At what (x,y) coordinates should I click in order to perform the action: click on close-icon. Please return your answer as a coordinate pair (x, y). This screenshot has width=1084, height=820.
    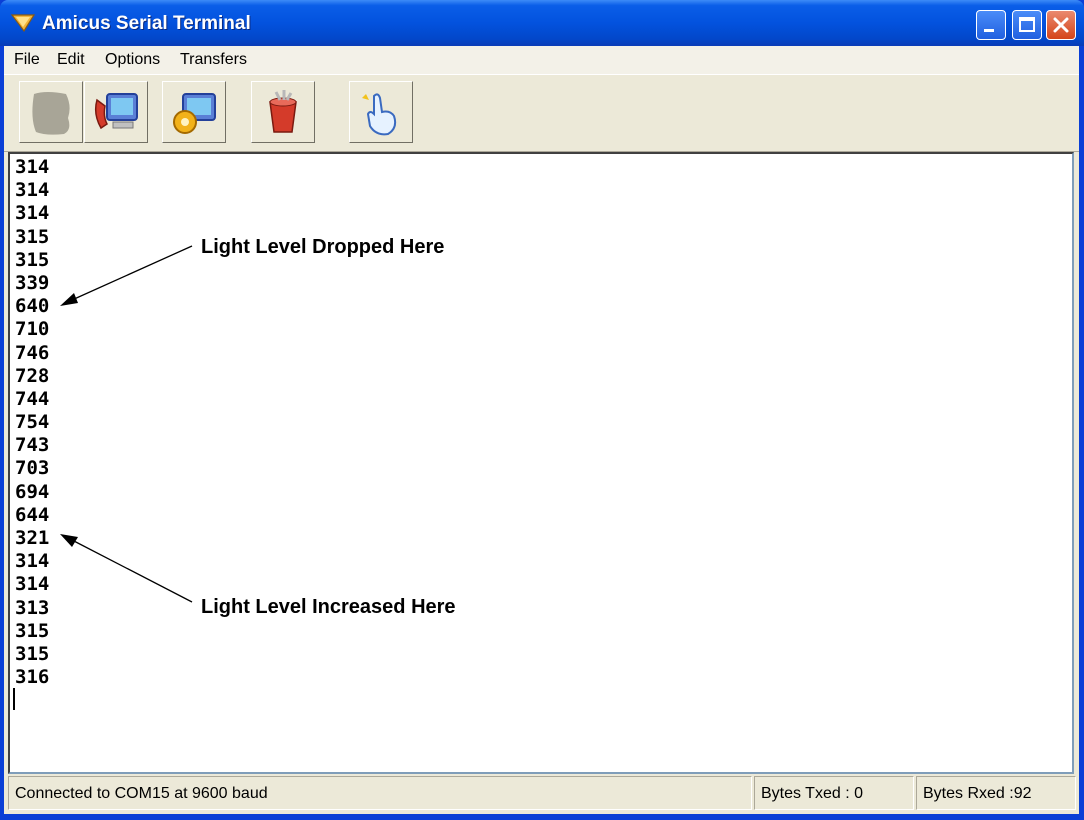
    Looking at the image, I should click on (1061, 25).